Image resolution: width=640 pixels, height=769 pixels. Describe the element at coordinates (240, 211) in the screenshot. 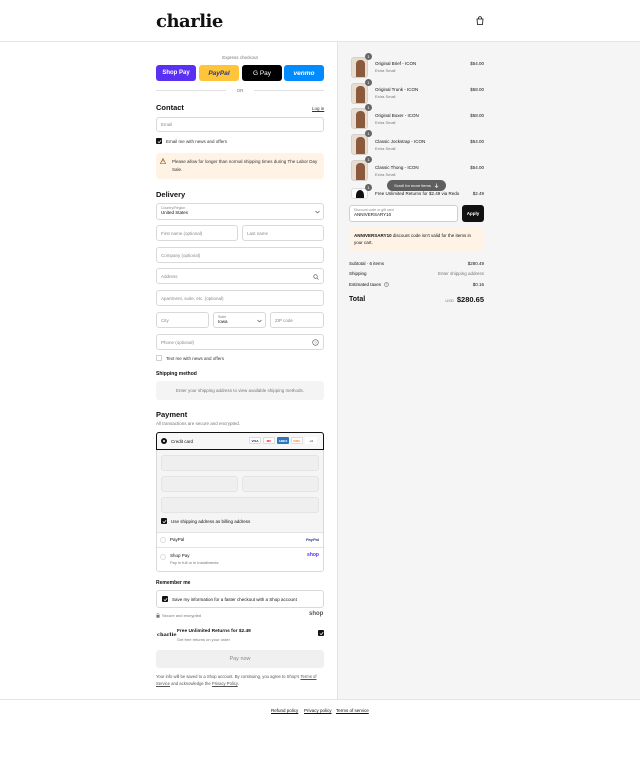

I see `country-select: Country/Region United States` at that location.